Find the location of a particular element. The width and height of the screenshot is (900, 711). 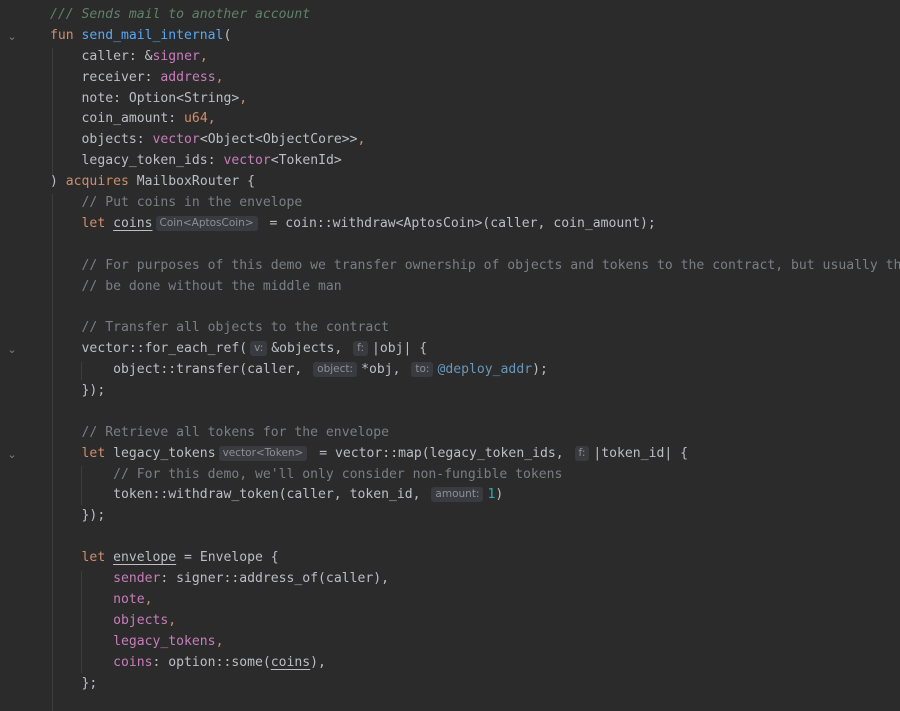

struct-field: note is located at coordinates (129, 599).